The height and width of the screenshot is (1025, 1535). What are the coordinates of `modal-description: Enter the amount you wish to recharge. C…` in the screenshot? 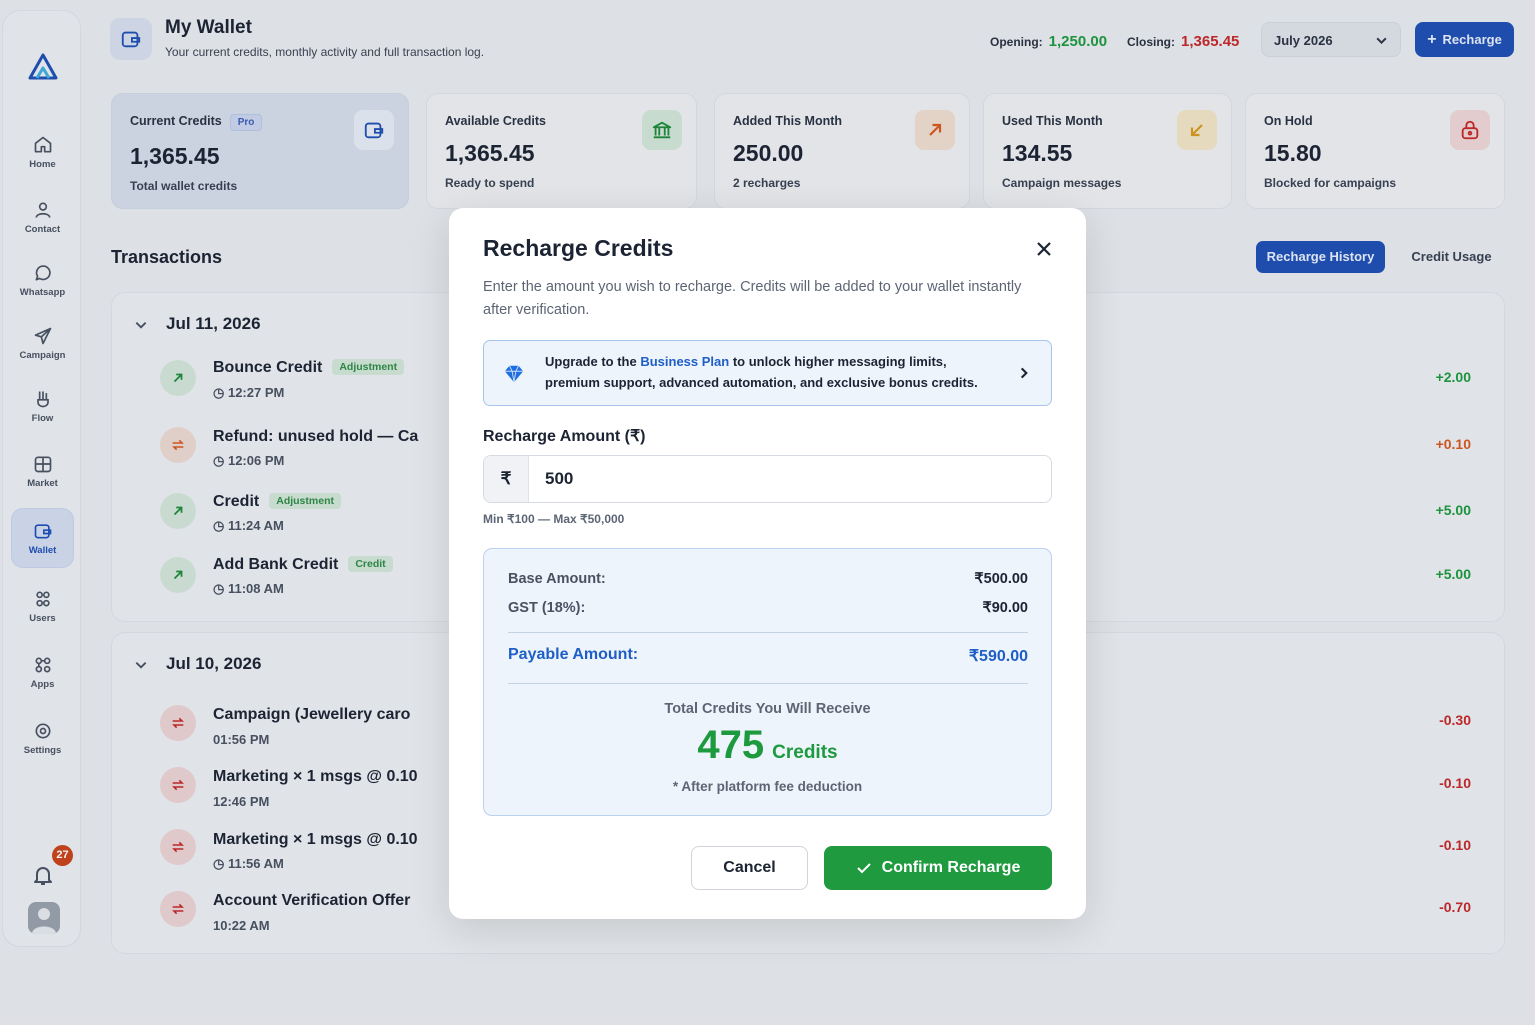 It's located at (752, 298).